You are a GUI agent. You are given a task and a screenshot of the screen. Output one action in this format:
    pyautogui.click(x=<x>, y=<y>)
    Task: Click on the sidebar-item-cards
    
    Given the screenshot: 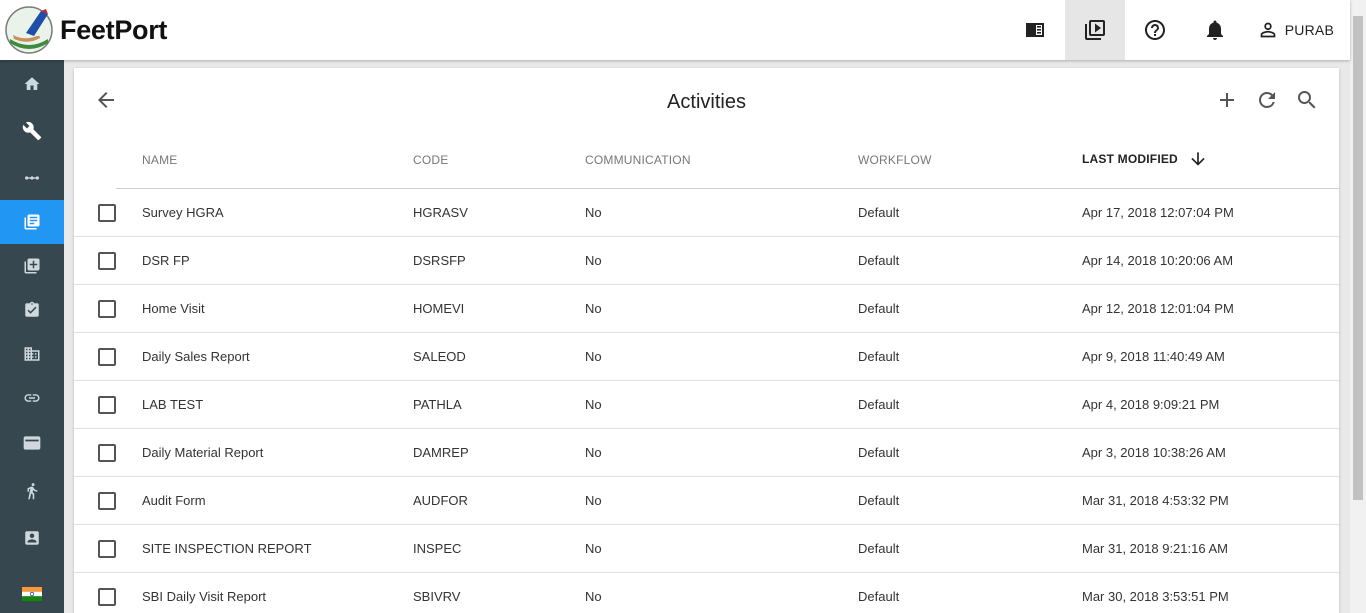 What is the action you would take?
    pyautogui.click(x=32, y=443)
    